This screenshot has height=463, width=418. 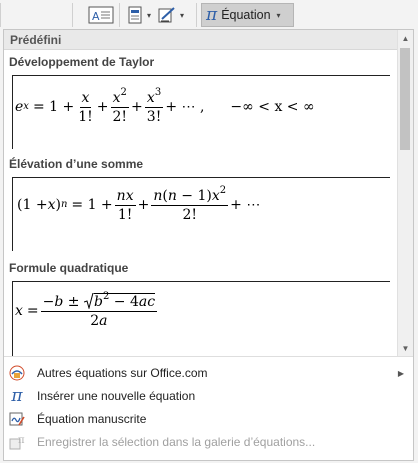 I want to click on menu-item-label: Insérer une nouvelle équation, so click(x=116, y=396).